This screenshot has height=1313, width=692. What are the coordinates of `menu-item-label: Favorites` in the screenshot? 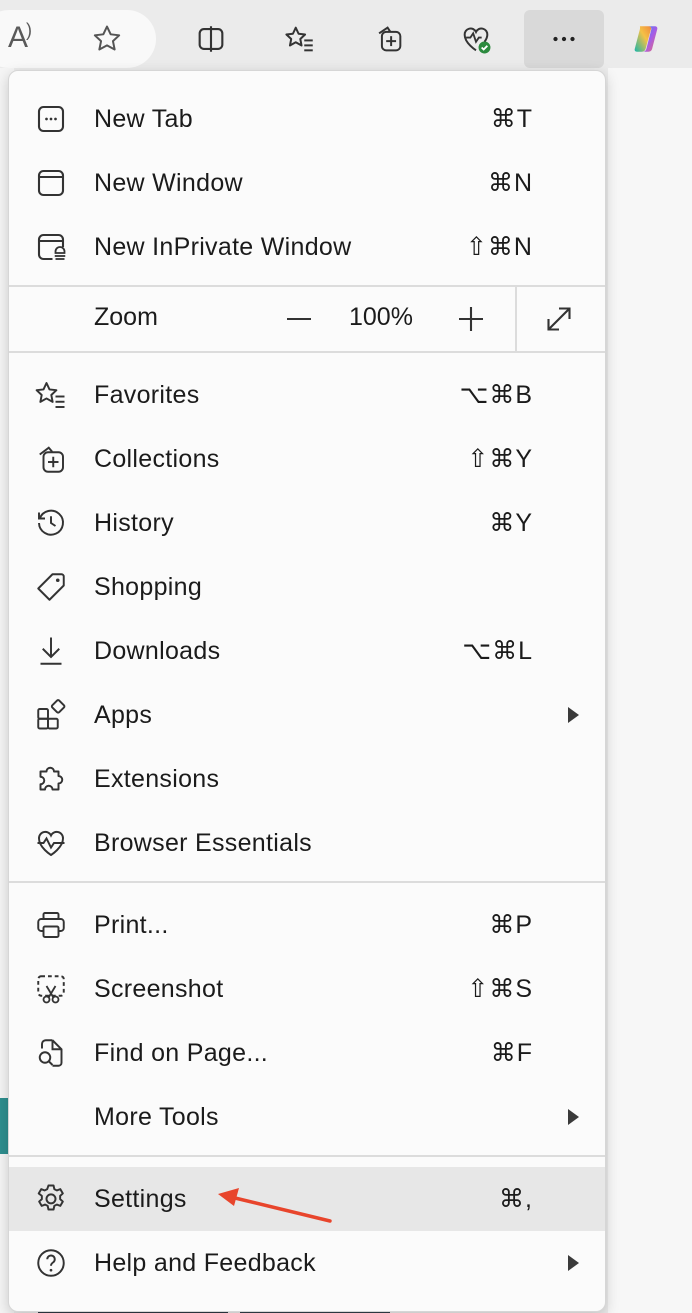 It's located at (147, 394).